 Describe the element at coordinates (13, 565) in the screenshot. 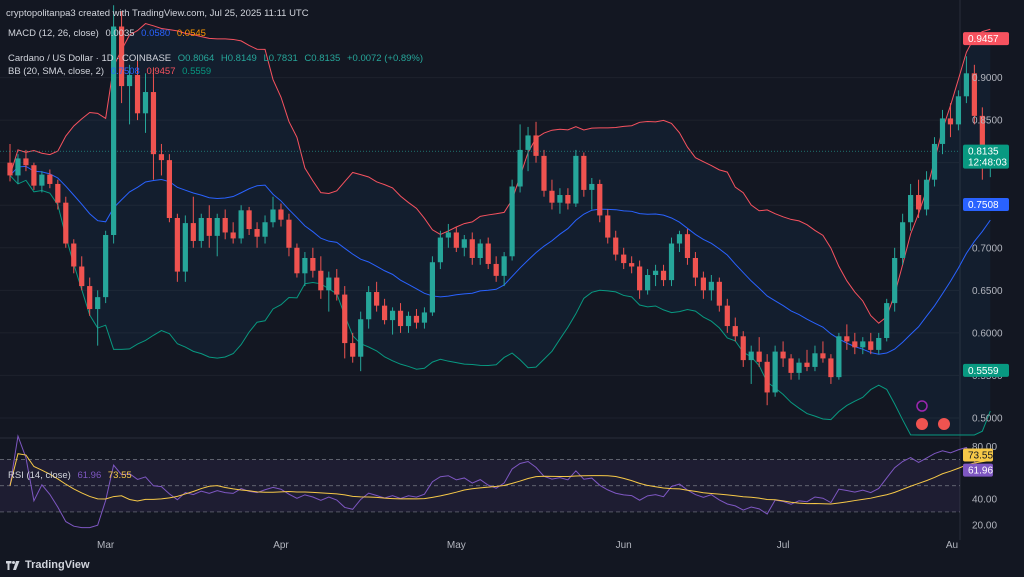

I see `tradingview-logo-icon` at that location.